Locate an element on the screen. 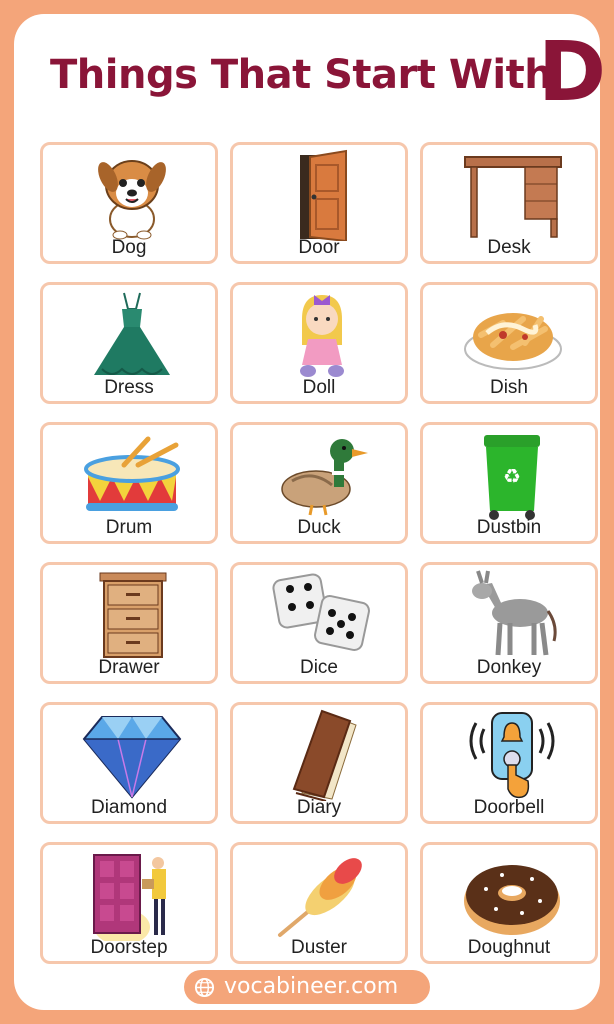 This screenshot has width=614, height=1024. list-item-dog: Dog is located at coordinates (129, 203).